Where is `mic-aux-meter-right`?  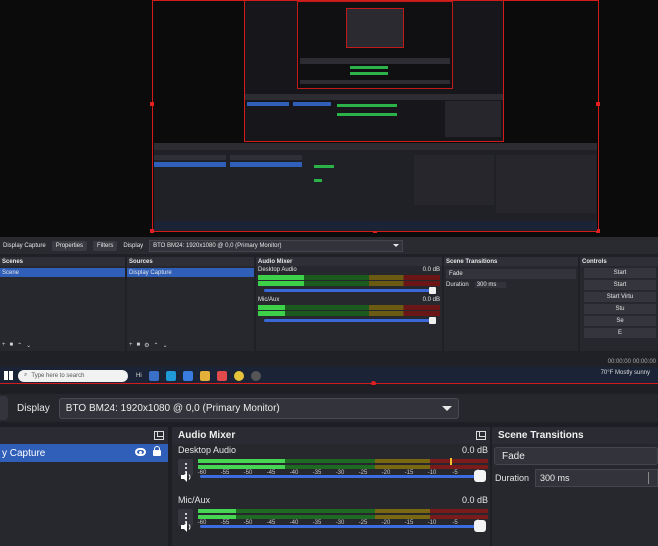 mic-aux-meter-right is located at coordinates (343, 517).